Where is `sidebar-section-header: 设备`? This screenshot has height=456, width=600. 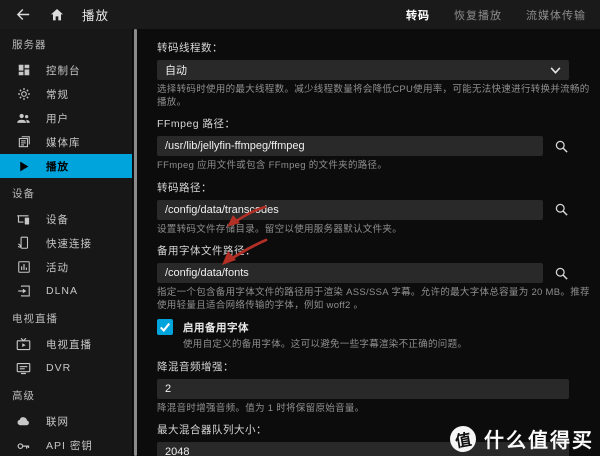 sidebar-section-header: 设备 is located at coordinates (23, 194).